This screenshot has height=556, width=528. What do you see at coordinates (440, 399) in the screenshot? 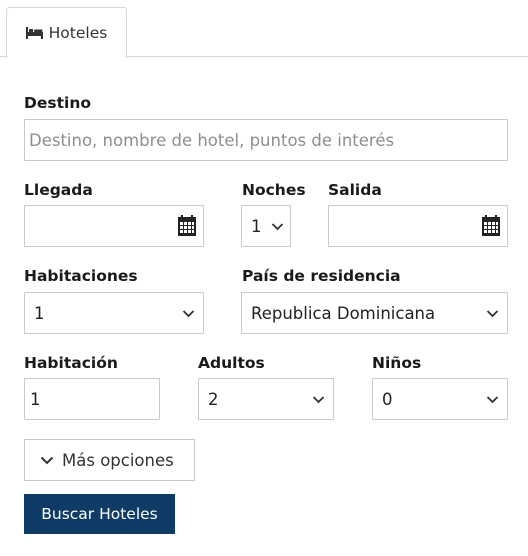
I see `children-select: 0` at bounding box center [440, 399].